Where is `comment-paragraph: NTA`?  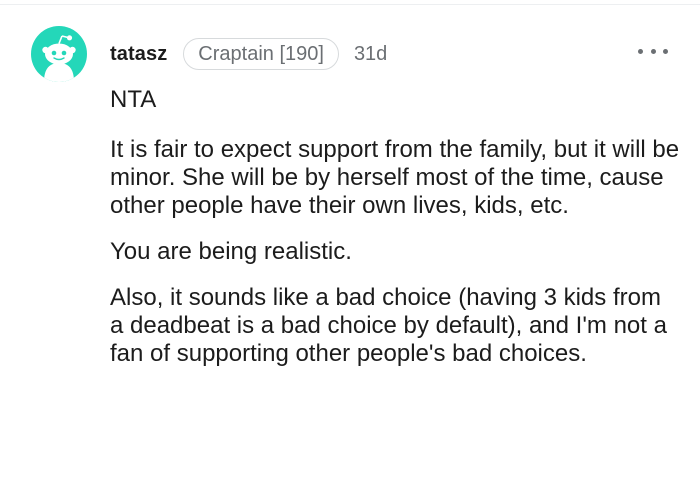 comment-paragraph: NTA is located at coordinates (133, 99).